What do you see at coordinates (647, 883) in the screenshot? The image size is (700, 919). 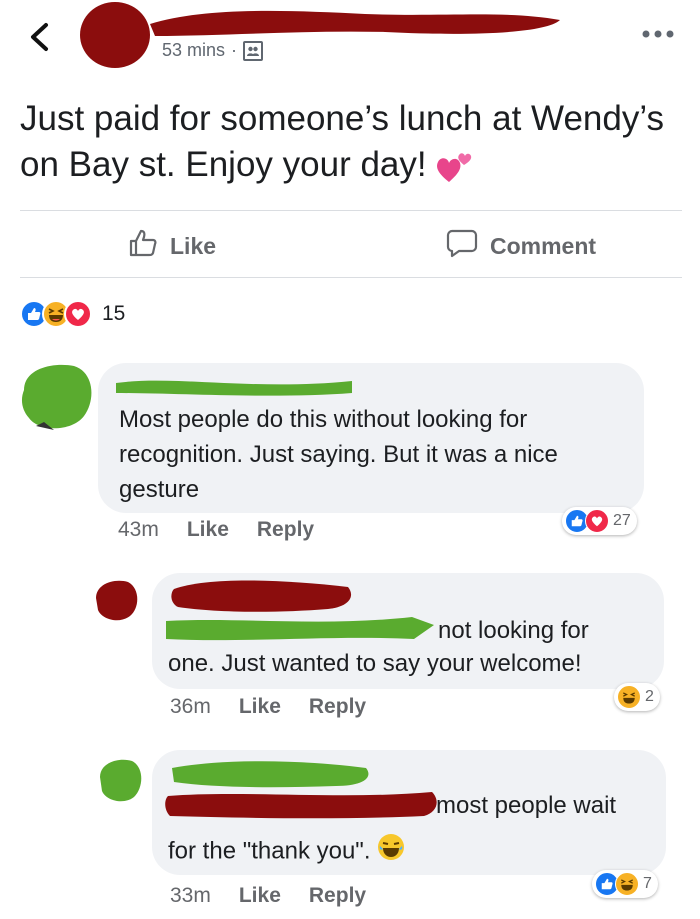 I see `comment-3-reaction-count: 7` at bounding box center [647, 883].